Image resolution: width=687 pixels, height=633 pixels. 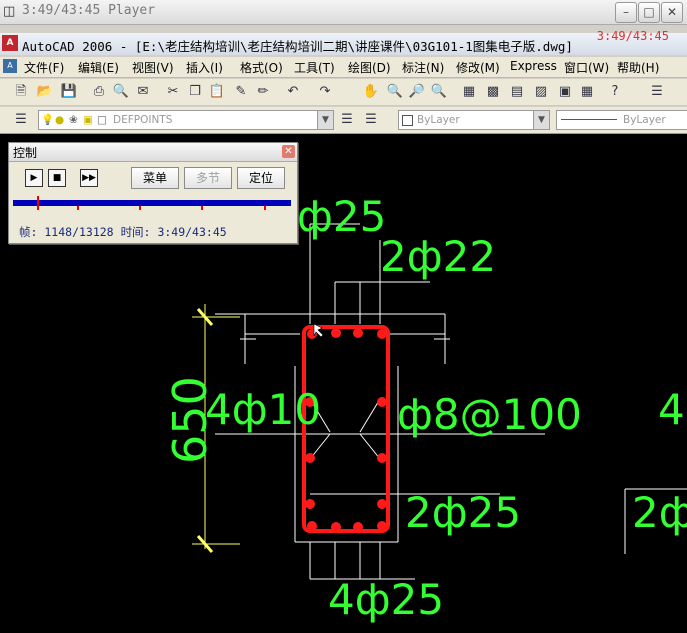 I want to click on menu-button: 菜单, so click(x=155, y=178).